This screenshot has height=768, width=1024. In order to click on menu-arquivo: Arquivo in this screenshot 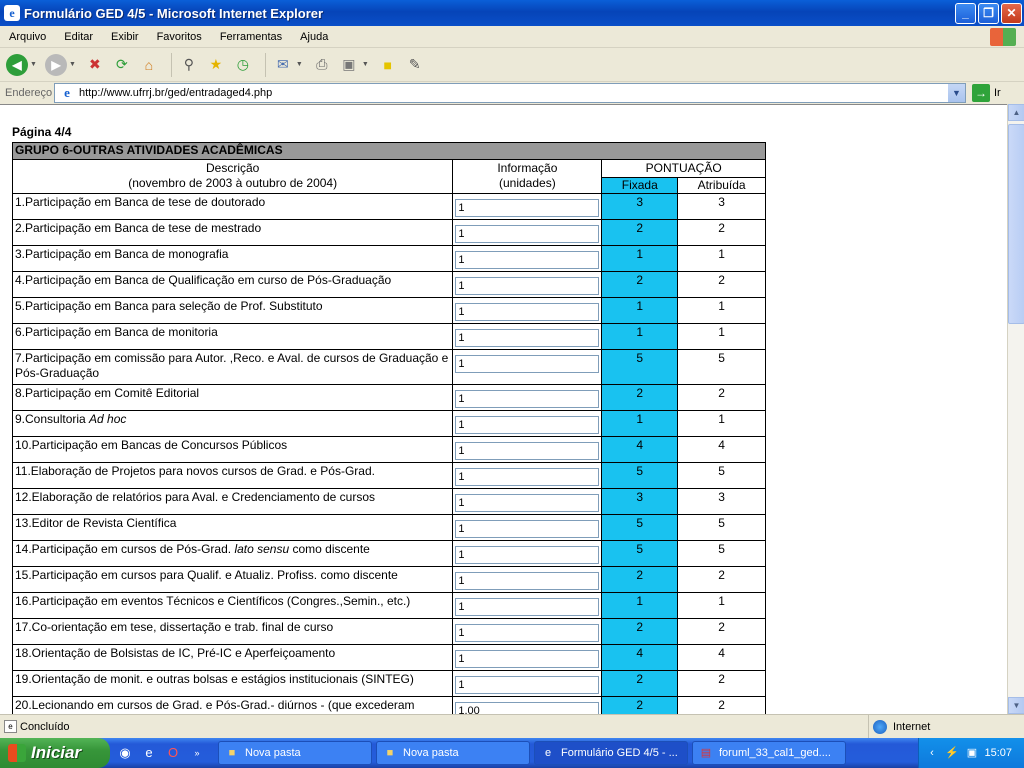, I will do `click(27, 37)`.